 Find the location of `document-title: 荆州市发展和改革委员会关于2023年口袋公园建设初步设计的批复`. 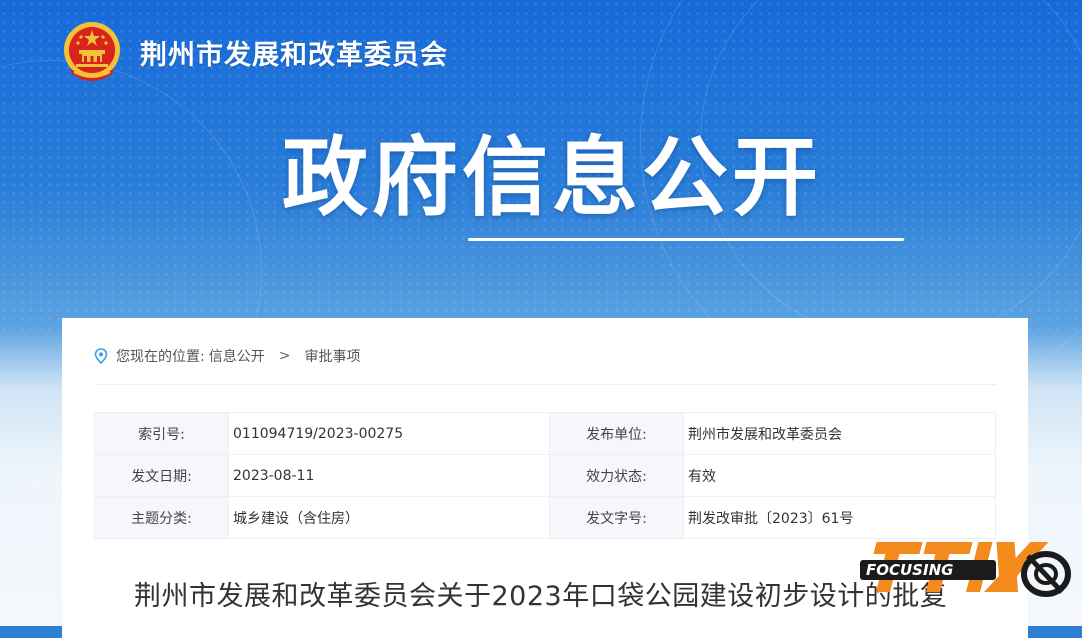

document-title: 荆州市发展和改革委员会关于2023年口袋公园建设初步设计的批复 is located at coordinates (541, 596).